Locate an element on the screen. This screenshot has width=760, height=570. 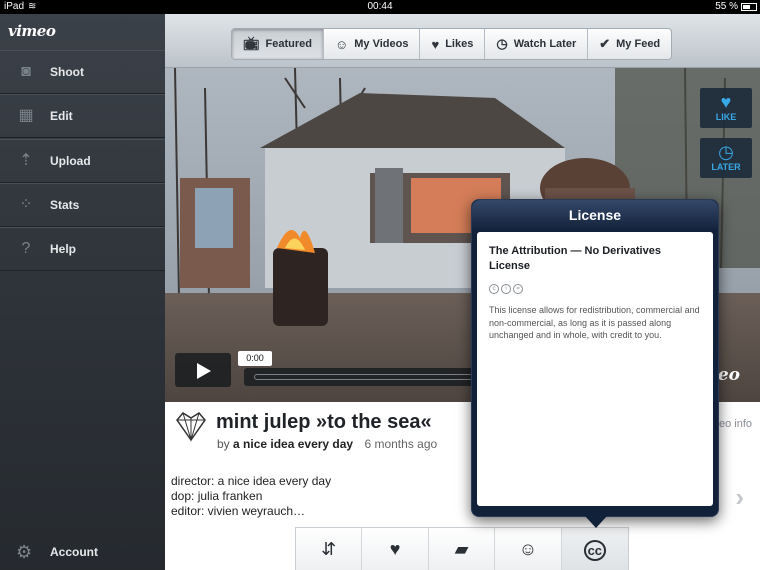
clapperboard-icon: ▦ is located at coordinates (26, 115).